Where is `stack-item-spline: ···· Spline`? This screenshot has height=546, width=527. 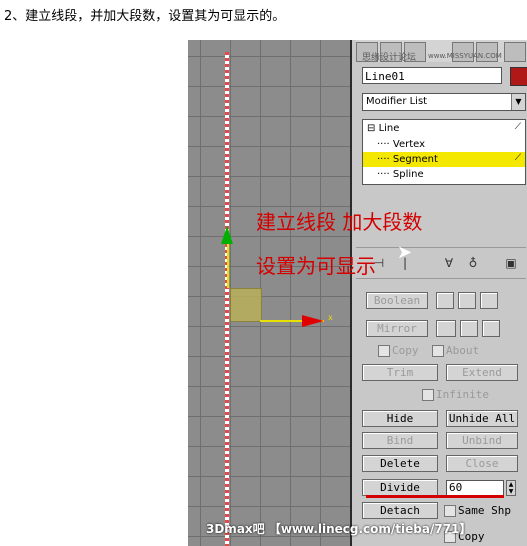
stack-item-spline: ···· Spline is located at coordinates (400, 174).